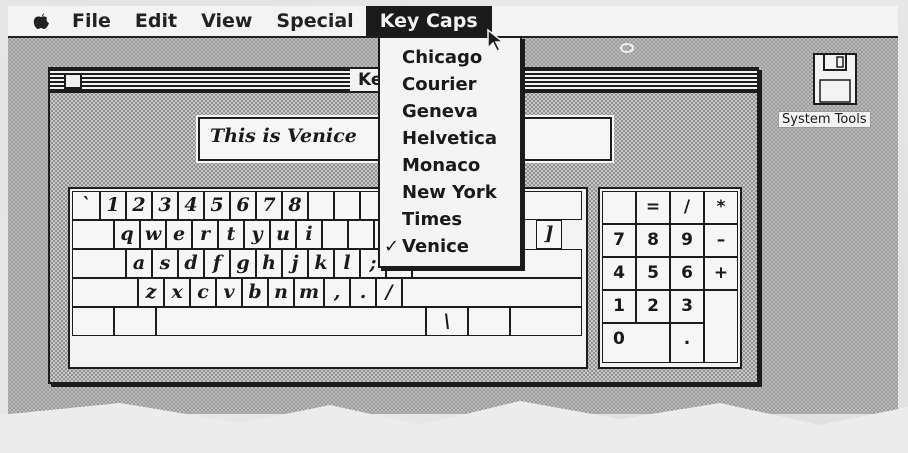 The image size is (908, 453). What do you see at coordinates (257, 234) in the screenshot?
I see `key: y` at bounding box center [257, 234].